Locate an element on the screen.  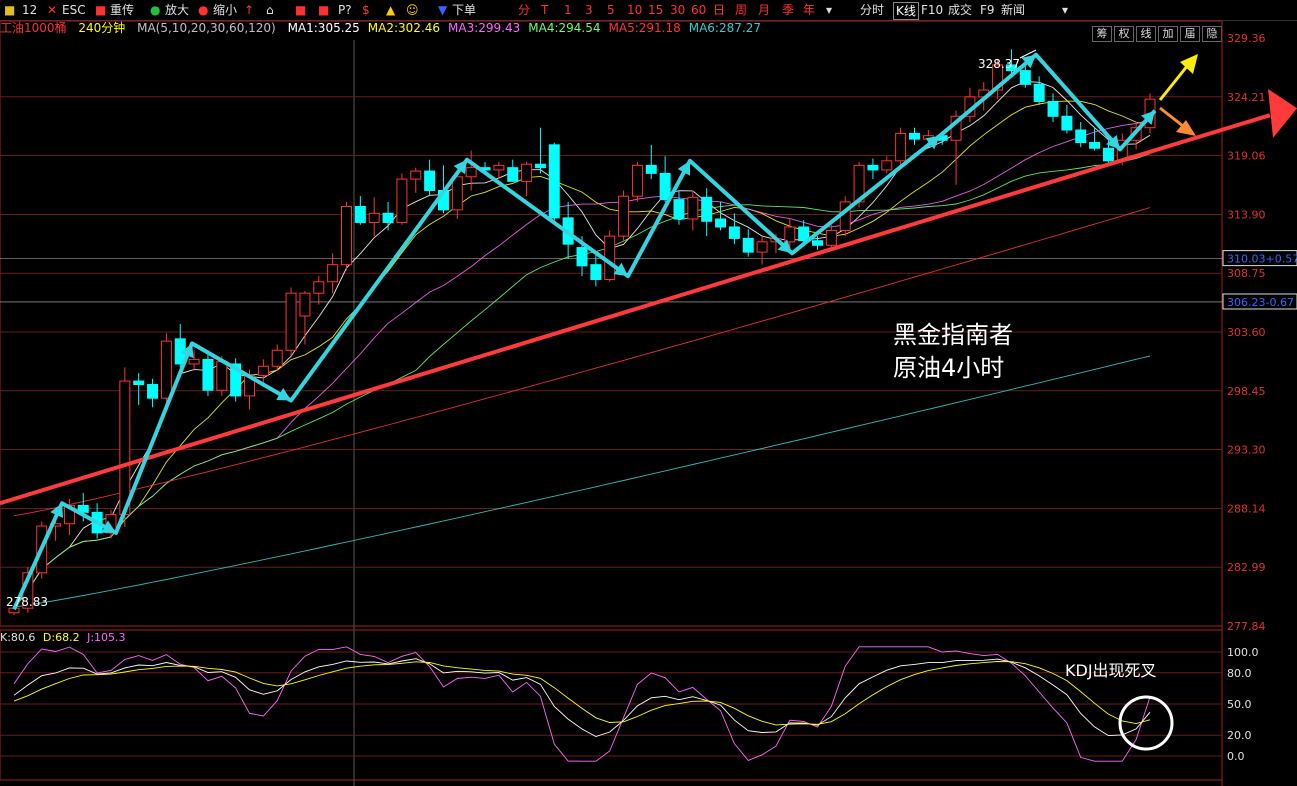
price-tag-label: 306.23-0.67 is located at coordinates (1260, 302).